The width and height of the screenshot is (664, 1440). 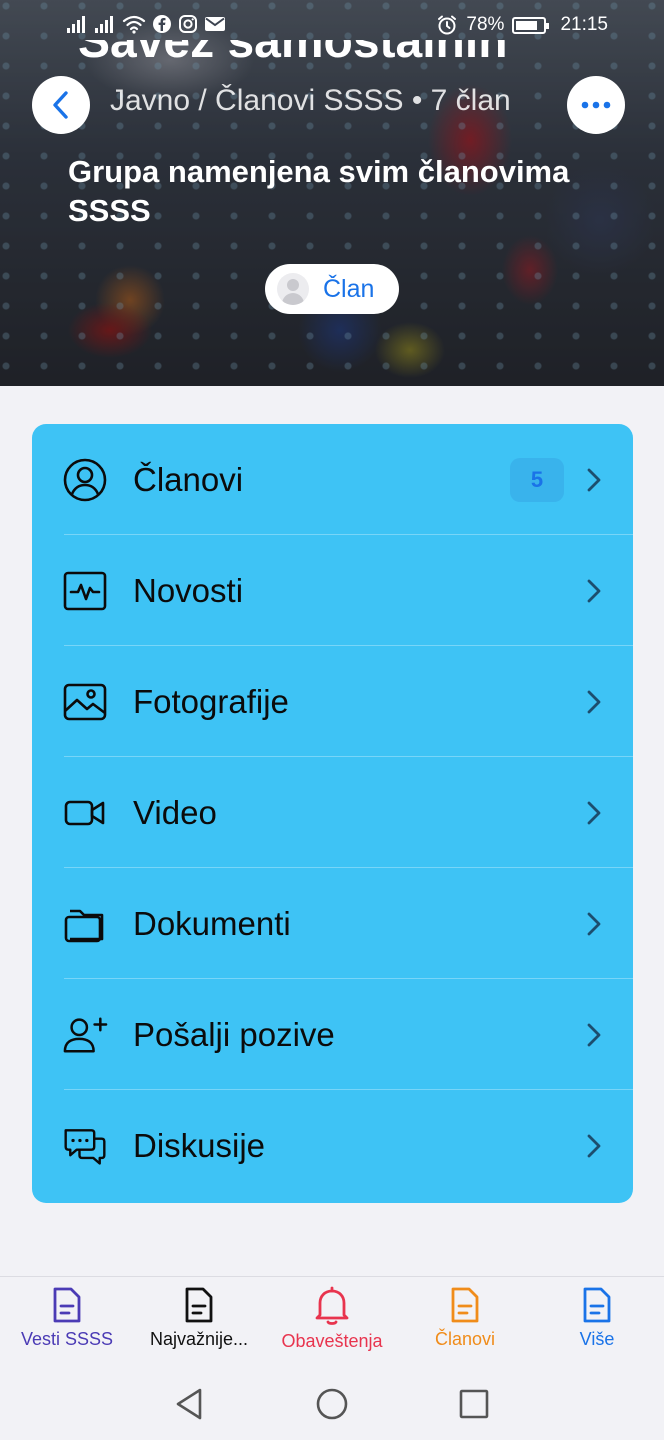 What do you see at coordinates (212, 923) in the screenshot?
I see `menu-item-label: Dokumenti` at bounding box center [212, 923].